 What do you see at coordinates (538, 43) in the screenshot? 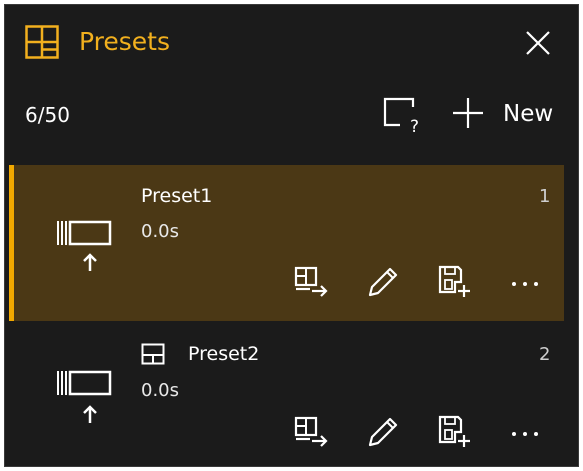
I see `close-icon` at bounding box center [538, 43].